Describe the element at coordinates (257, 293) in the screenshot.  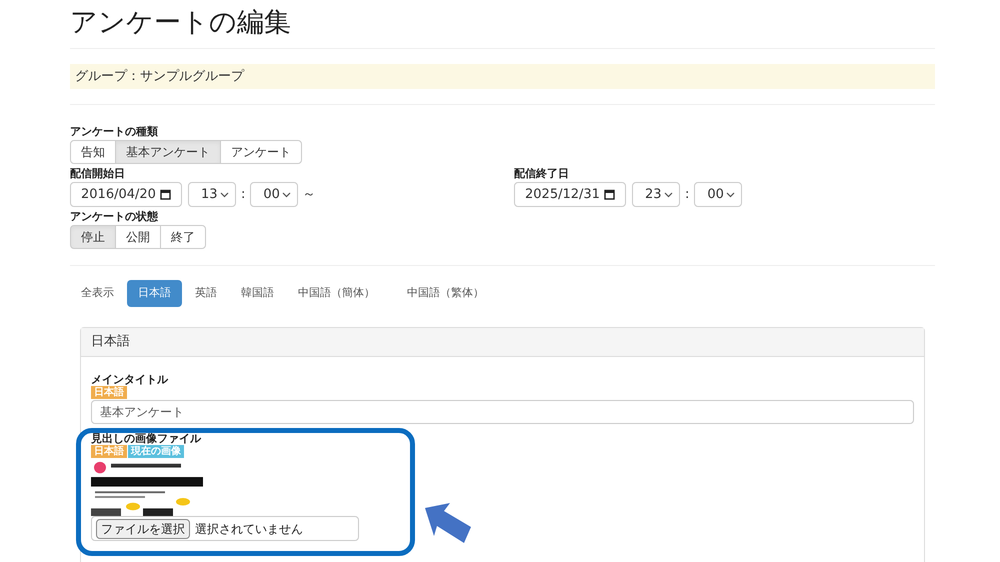
I see `language-tab: 韓国語` at that location.